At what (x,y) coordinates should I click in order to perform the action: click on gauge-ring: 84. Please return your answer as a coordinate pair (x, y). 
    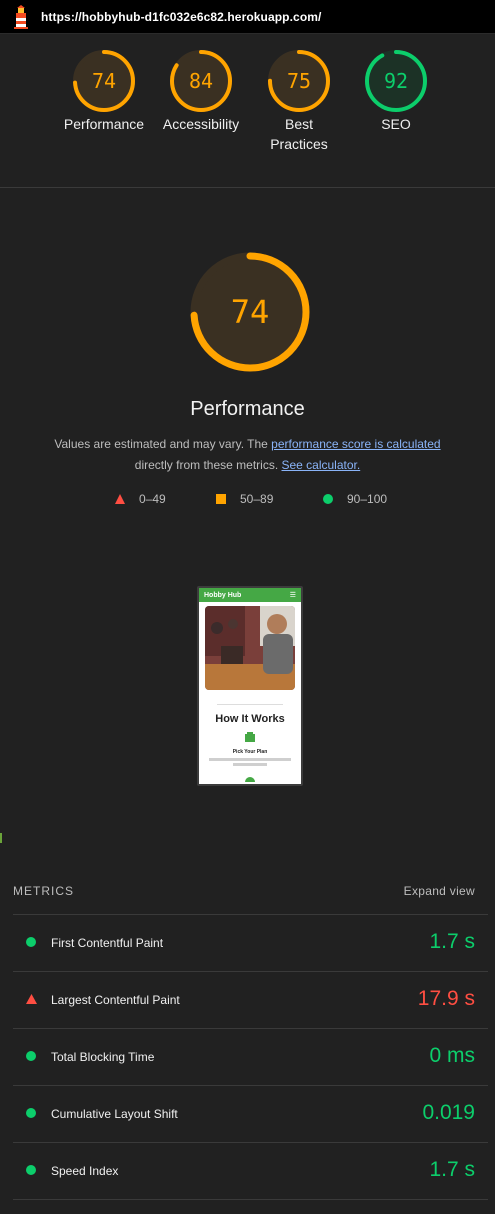
    Looking at the image, I should click on (201, 81).